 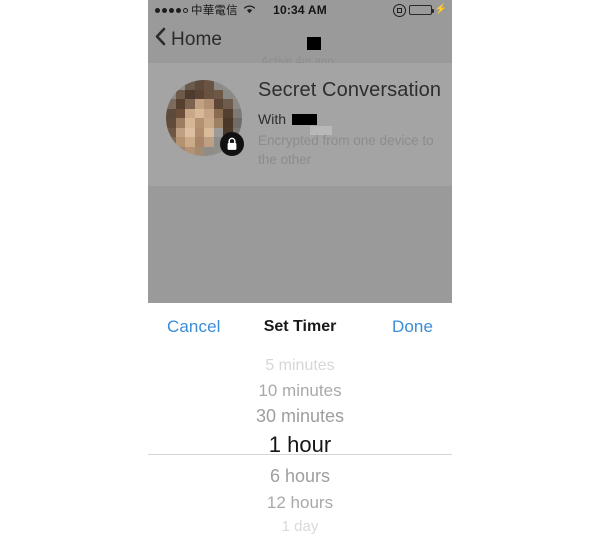 What do you see at coordinates (300, 505) in the screenshot?
I see `picker-option: 12 hours` at bounding box center [300, 505].